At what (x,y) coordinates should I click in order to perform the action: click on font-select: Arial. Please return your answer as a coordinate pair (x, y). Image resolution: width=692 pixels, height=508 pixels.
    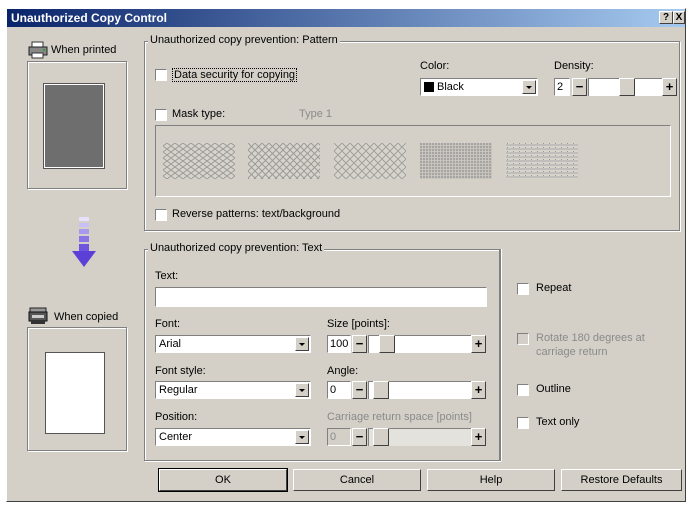
    Looking at the image, I should click on (233, 344).